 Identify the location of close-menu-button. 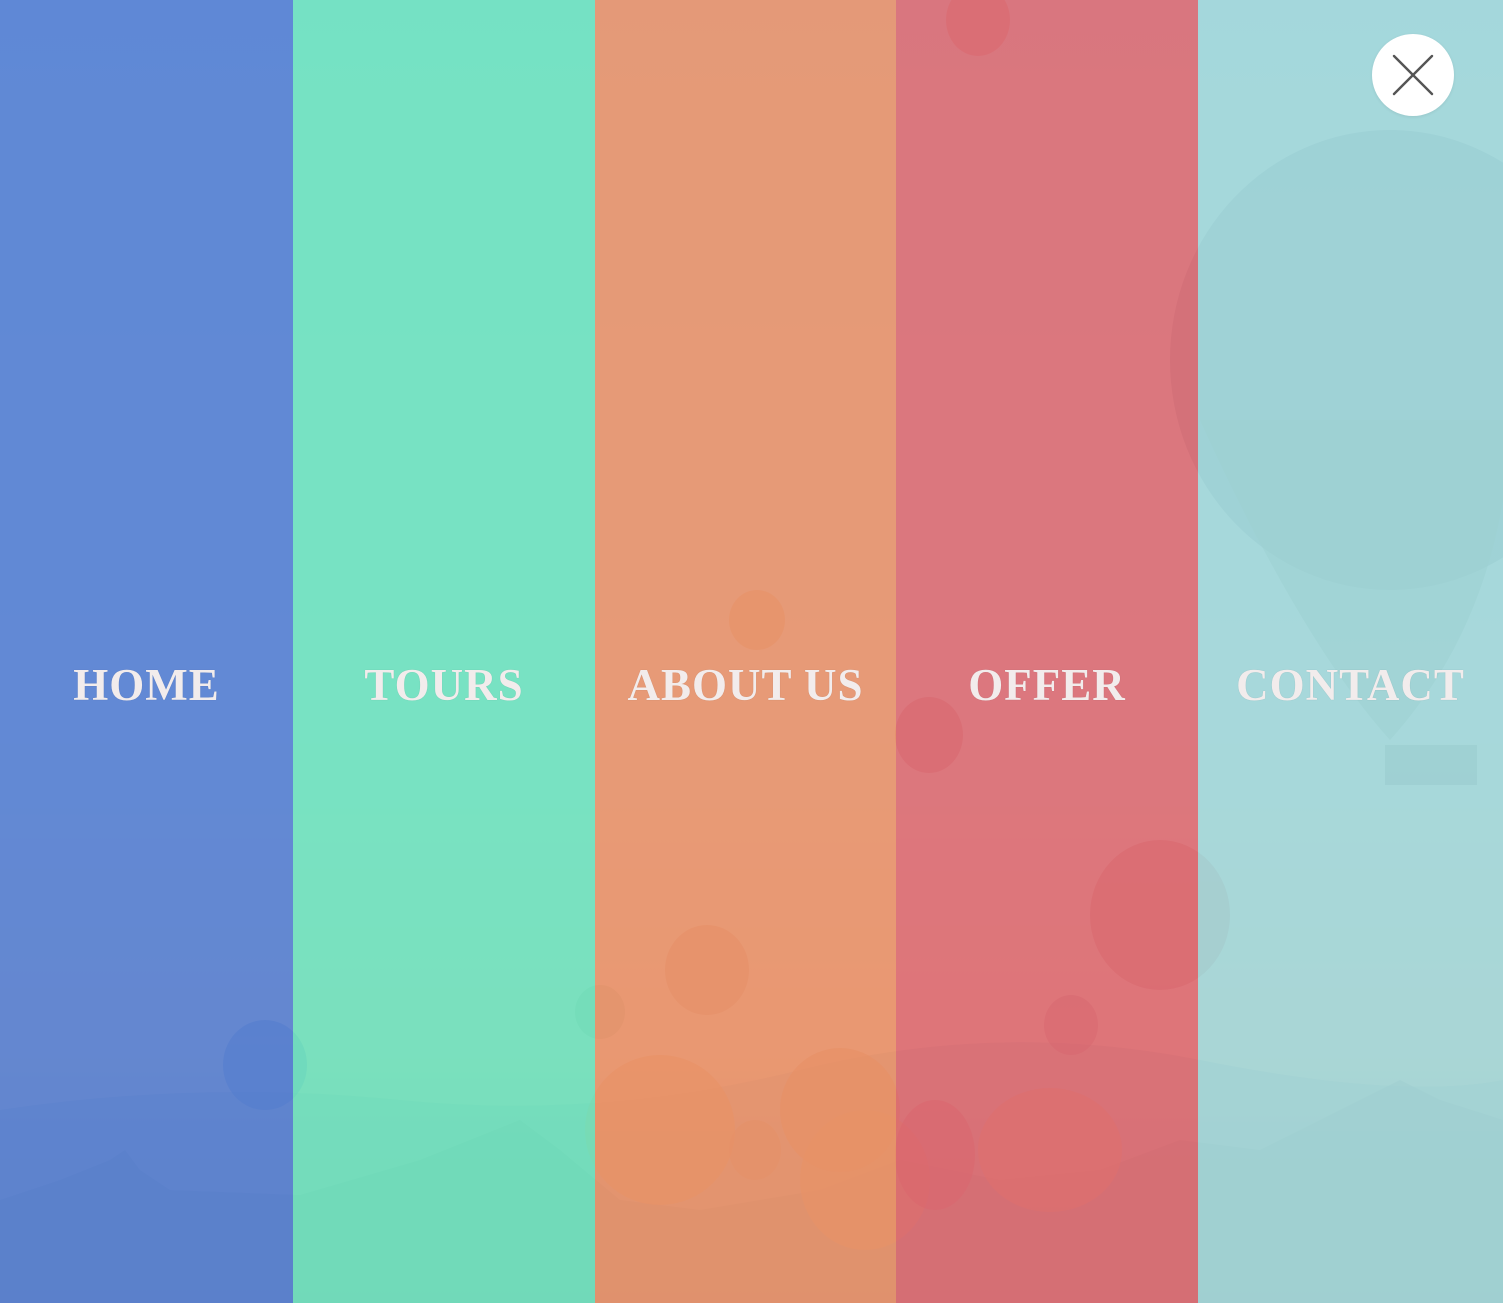
(1413, 75).